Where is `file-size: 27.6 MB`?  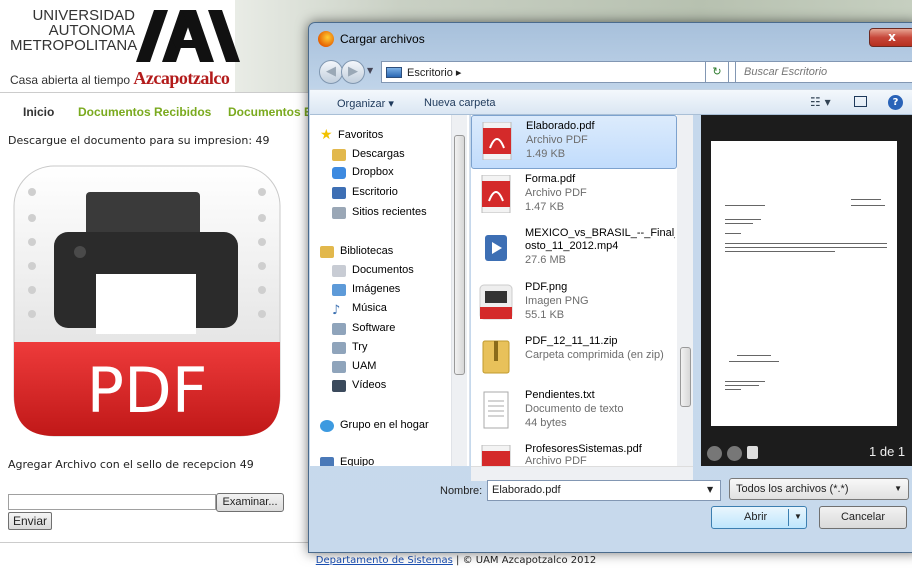 file-size: 27.6 MB is located at coordinates (545, 260).